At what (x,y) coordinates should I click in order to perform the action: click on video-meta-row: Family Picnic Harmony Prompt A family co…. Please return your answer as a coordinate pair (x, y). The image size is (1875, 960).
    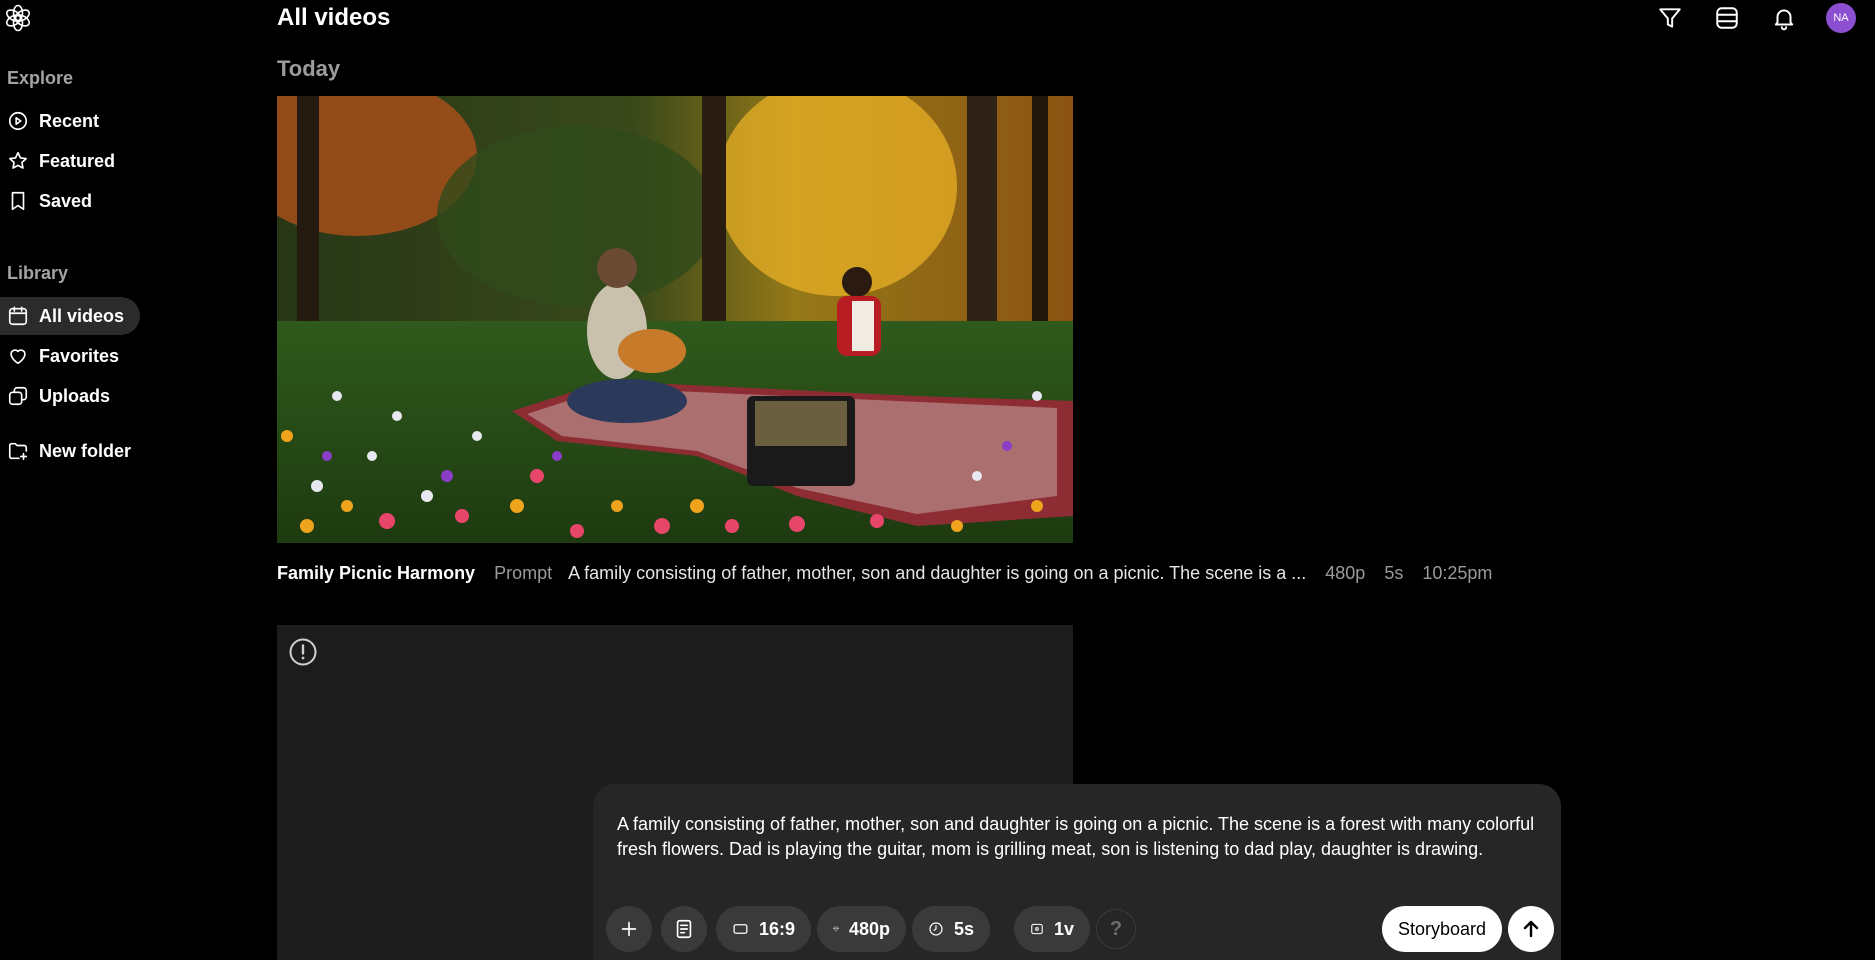
    Looking at the image, I should click on (891, 573).